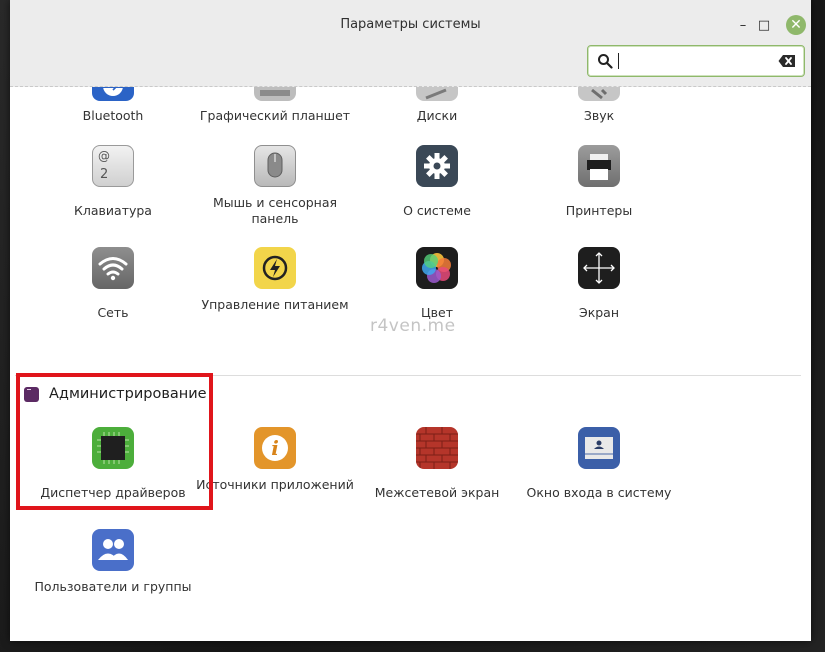 Image resolution: width=825 pixels, height=652 pixels. What do you see at coordinates (113, 115) in the screenshot?
I see `settings-item-label: Bluetooth` at bounding box center [113, 115].